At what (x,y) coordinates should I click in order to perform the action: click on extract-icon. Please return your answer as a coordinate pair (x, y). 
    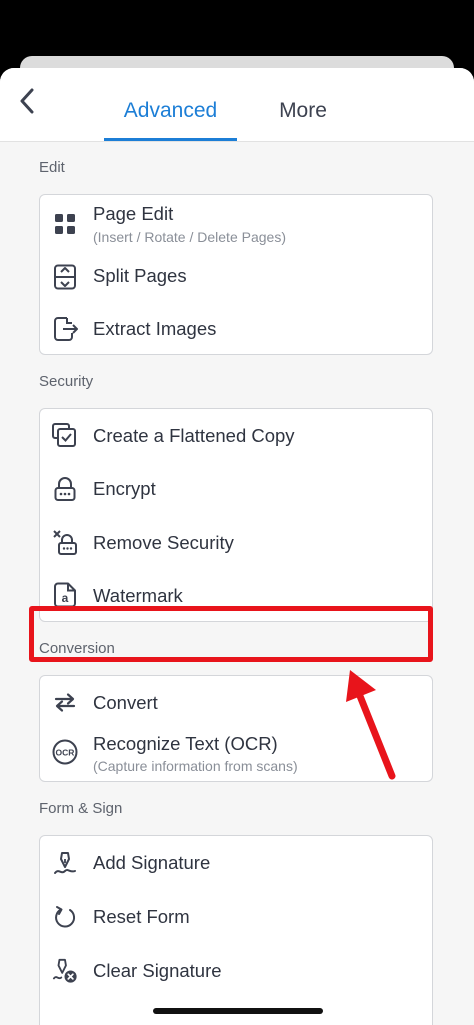
    Looking at the image, I should click on (65, 328).